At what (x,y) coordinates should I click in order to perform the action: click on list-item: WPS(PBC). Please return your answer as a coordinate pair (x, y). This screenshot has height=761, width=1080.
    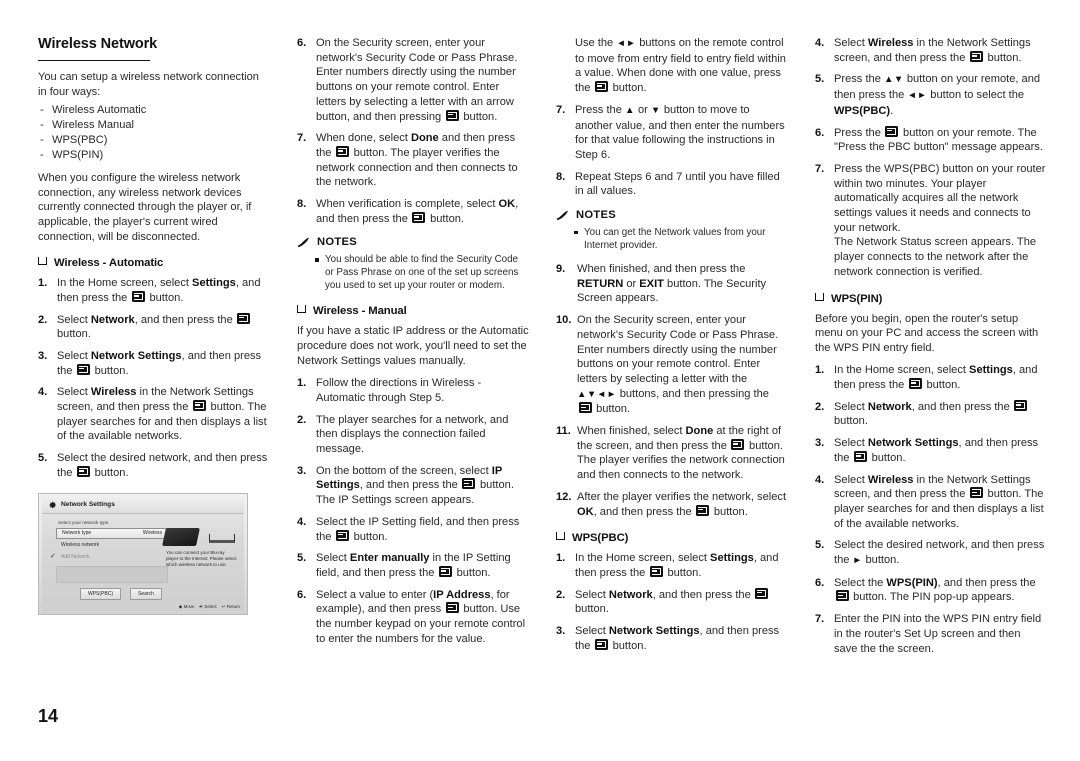
    Looking at the image, I should click on (154, 140).